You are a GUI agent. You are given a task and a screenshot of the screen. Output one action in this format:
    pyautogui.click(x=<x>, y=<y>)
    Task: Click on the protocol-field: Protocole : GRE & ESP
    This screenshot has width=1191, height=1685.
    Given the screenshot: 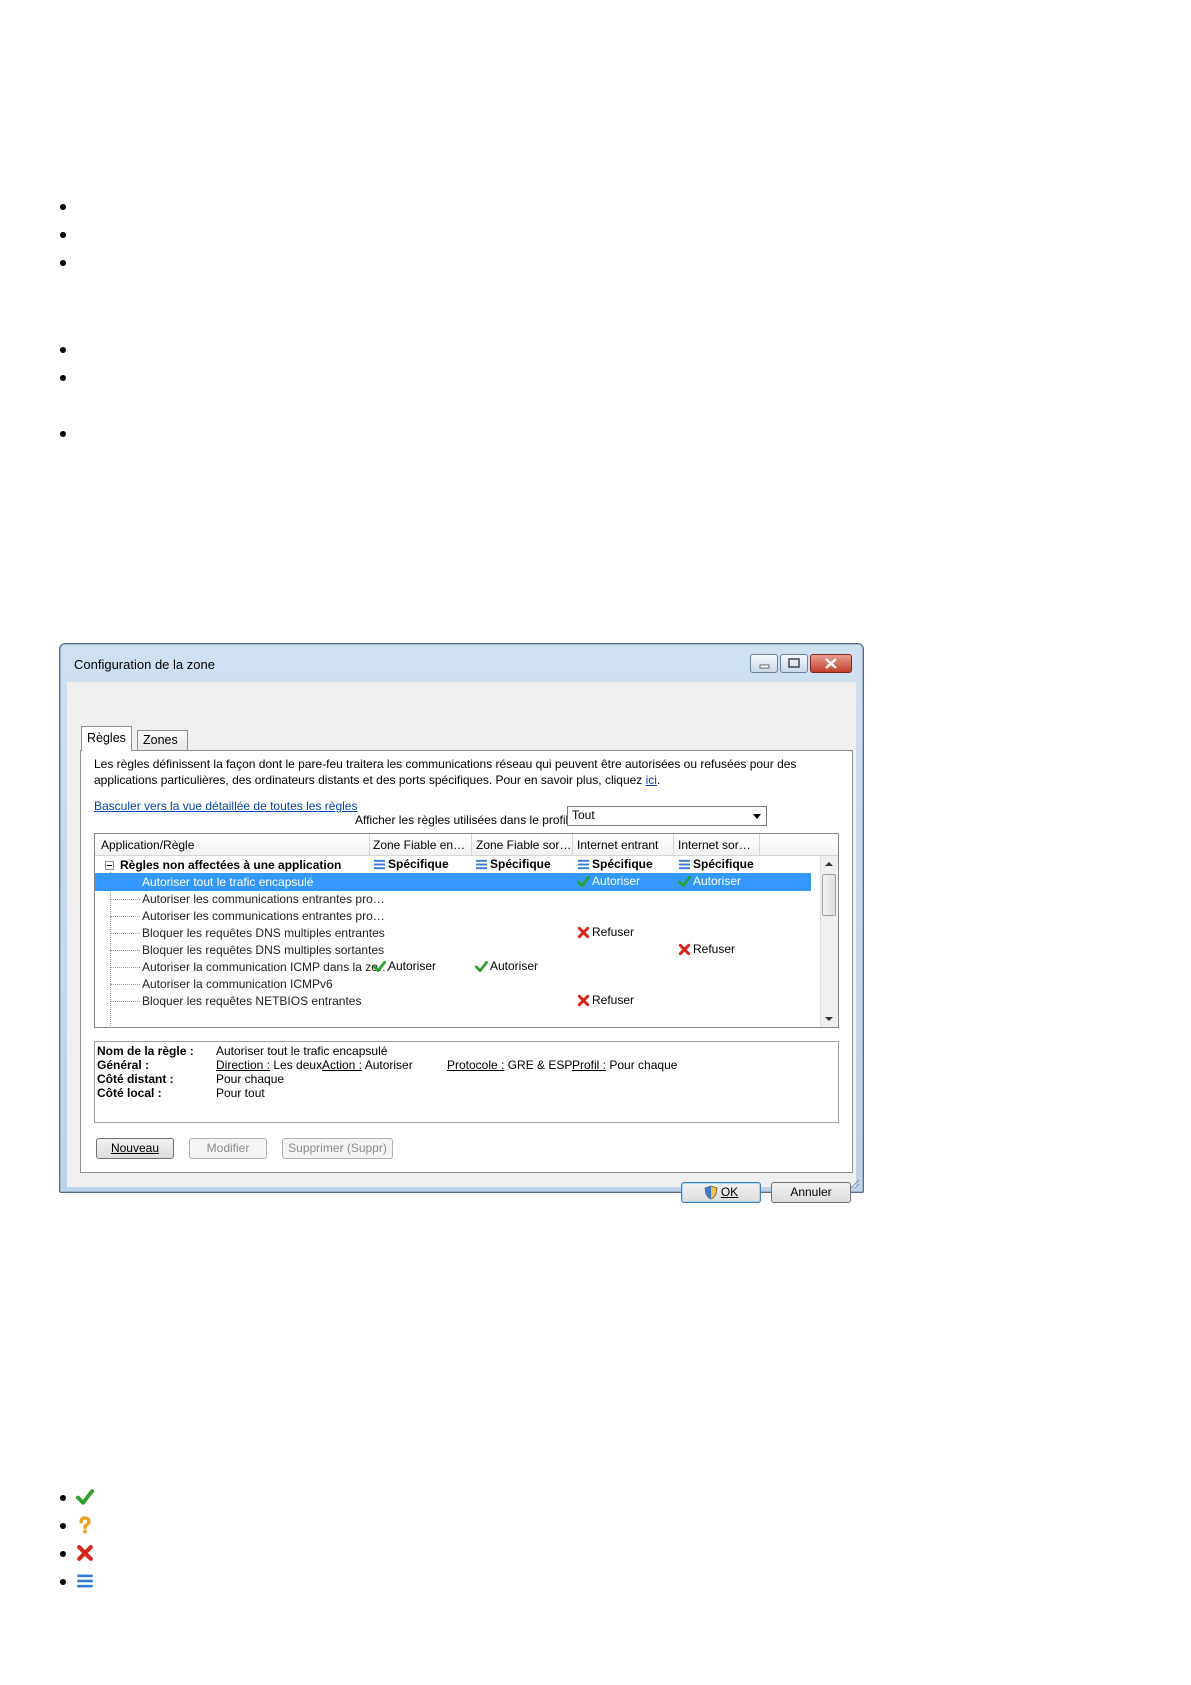 What is the action you would take?
    pyautogui.click(x=510, y=1065)
    